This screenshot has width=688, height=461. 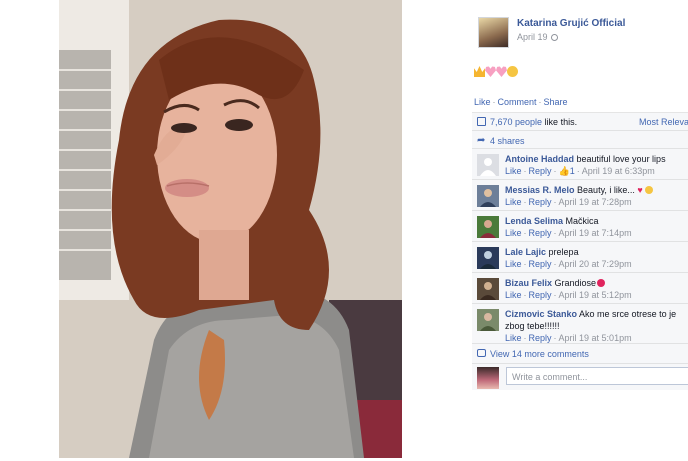 What do you see at coordinates (479, 71) in the screenshot?
I see `crown-emoji-icon` at bounding box center [479, 71].